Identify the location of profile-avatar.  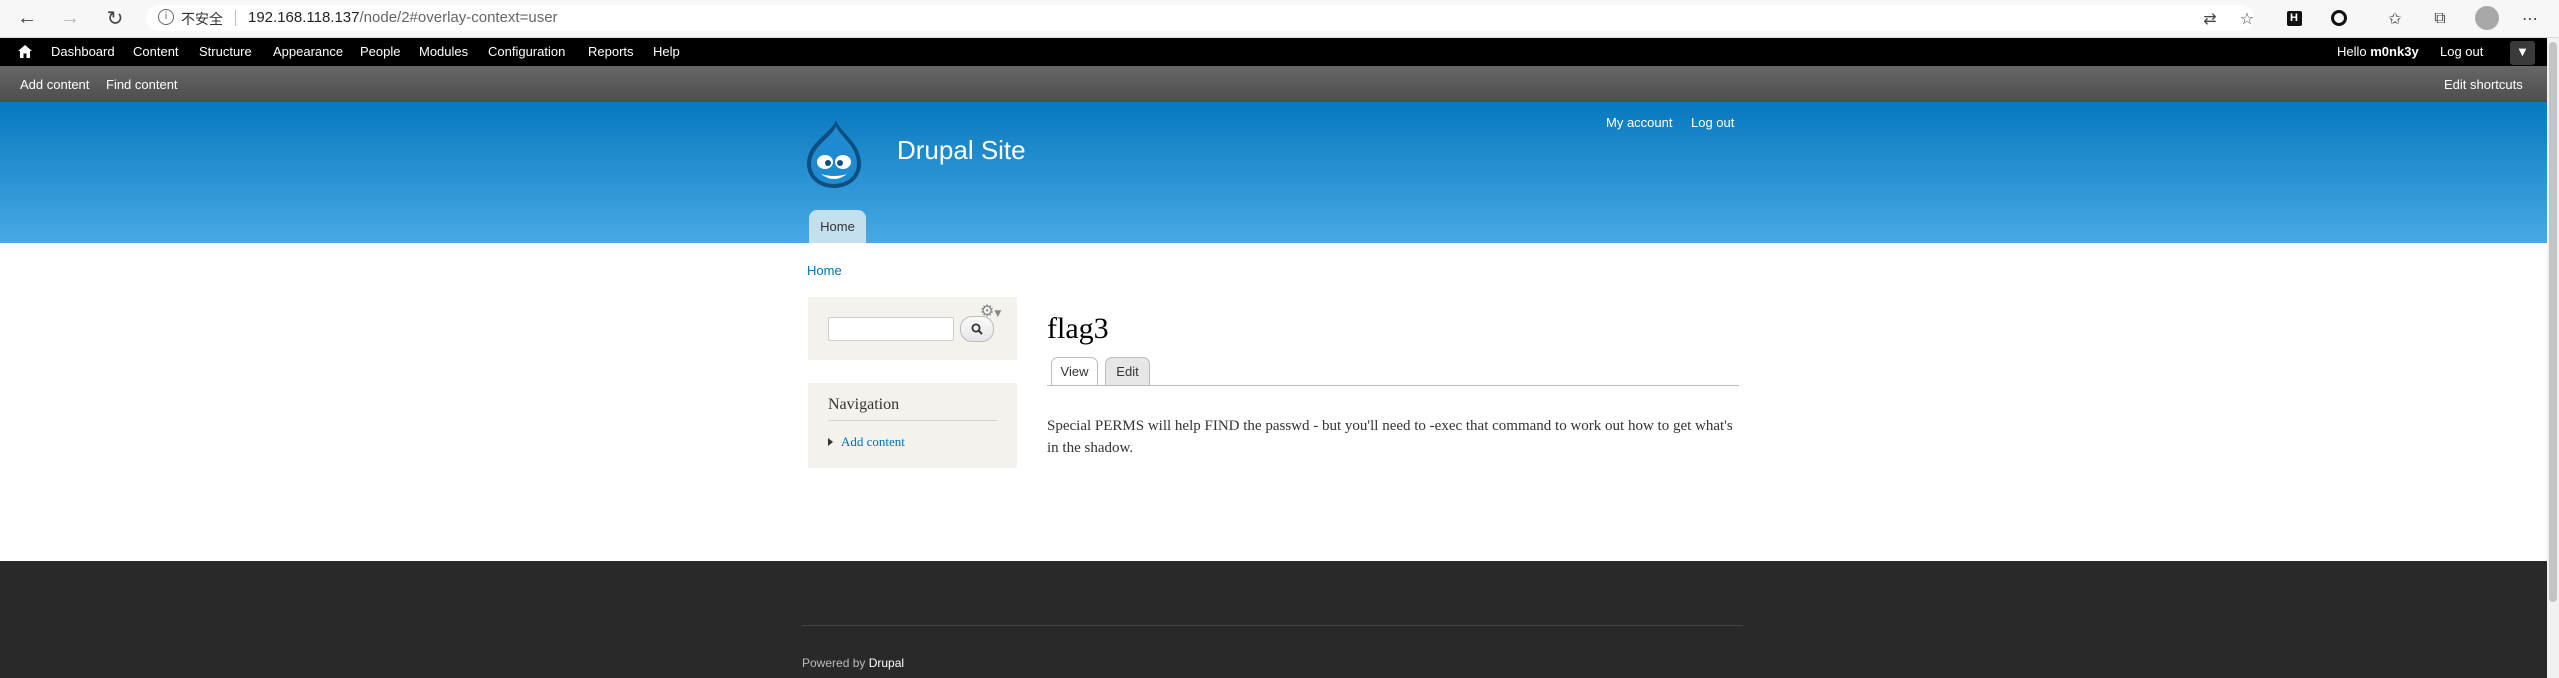
(2487, 18).